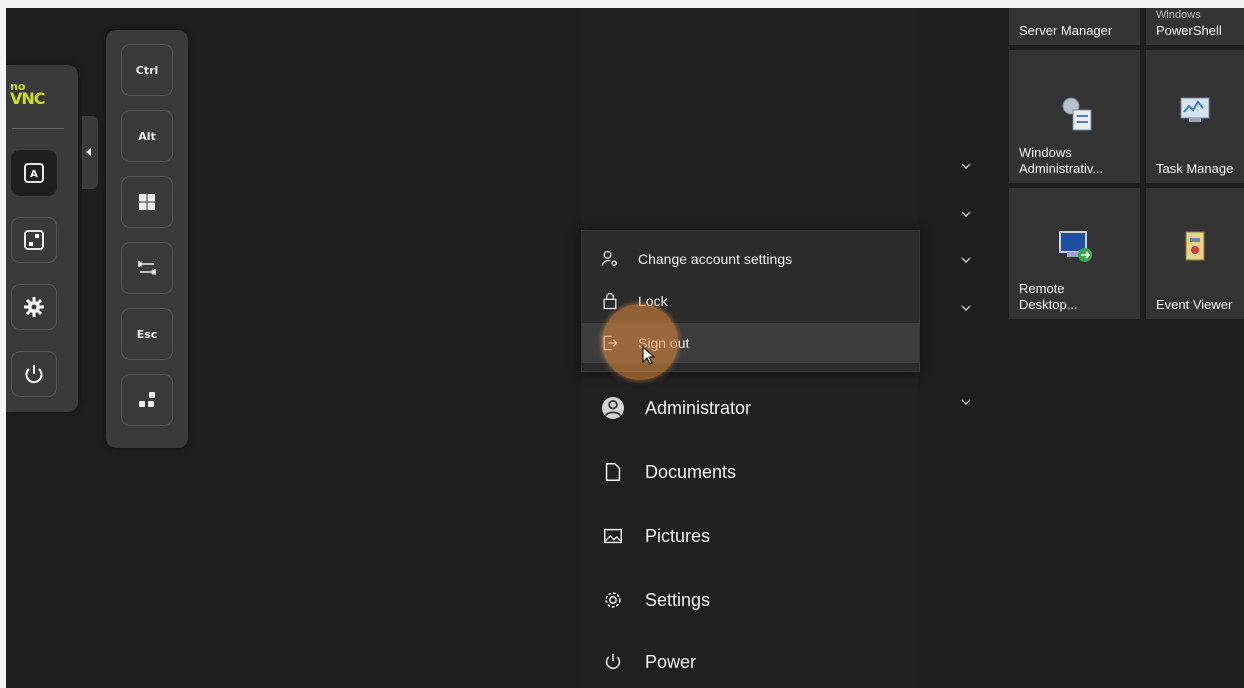  I want to click on tile-label-top: Windows, so click(1178, 15).